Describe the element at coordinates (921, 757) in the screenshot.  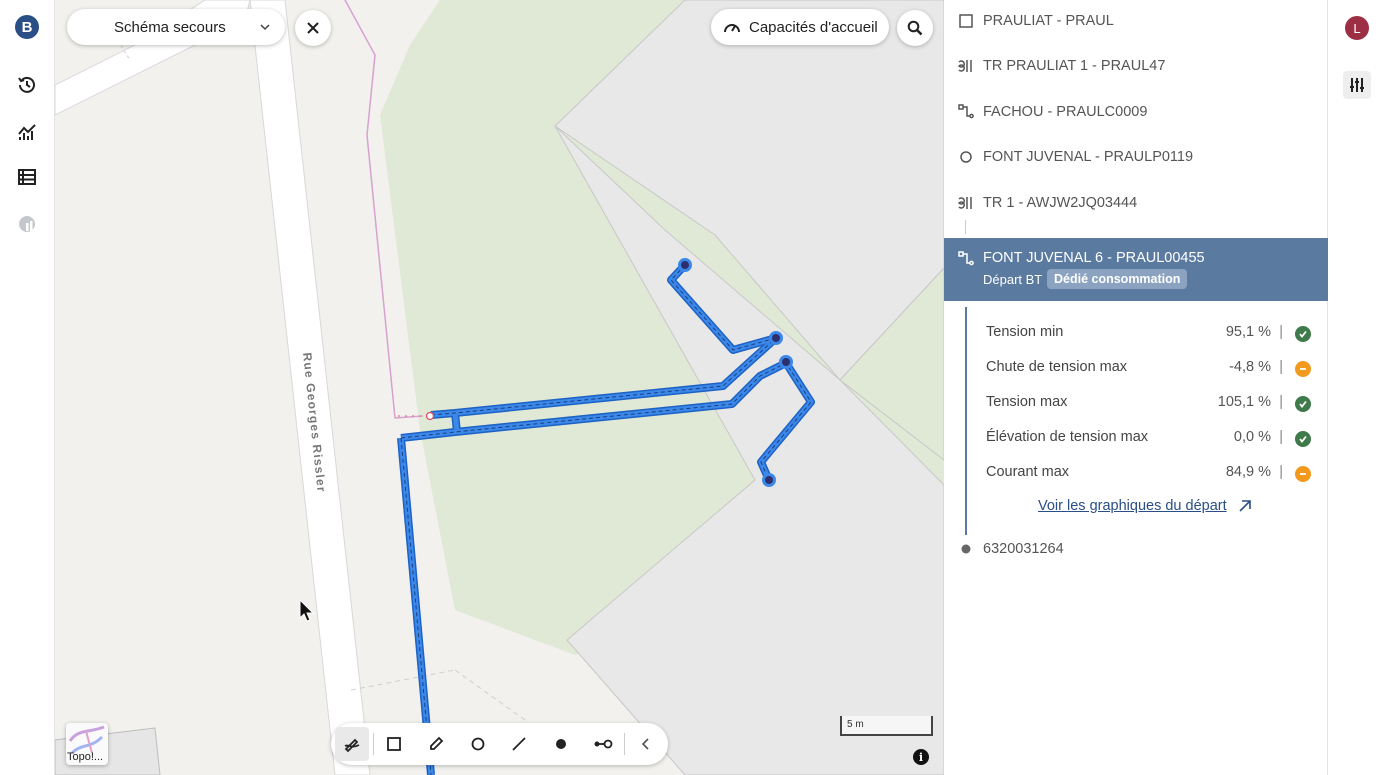
I see `info-button: i` at that location.